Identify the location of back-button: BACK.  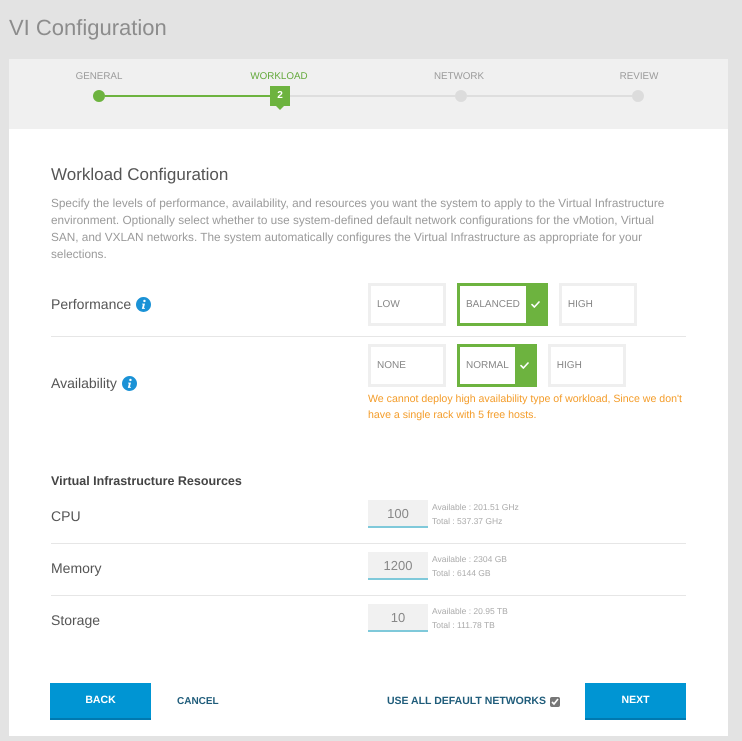
(100, 701).